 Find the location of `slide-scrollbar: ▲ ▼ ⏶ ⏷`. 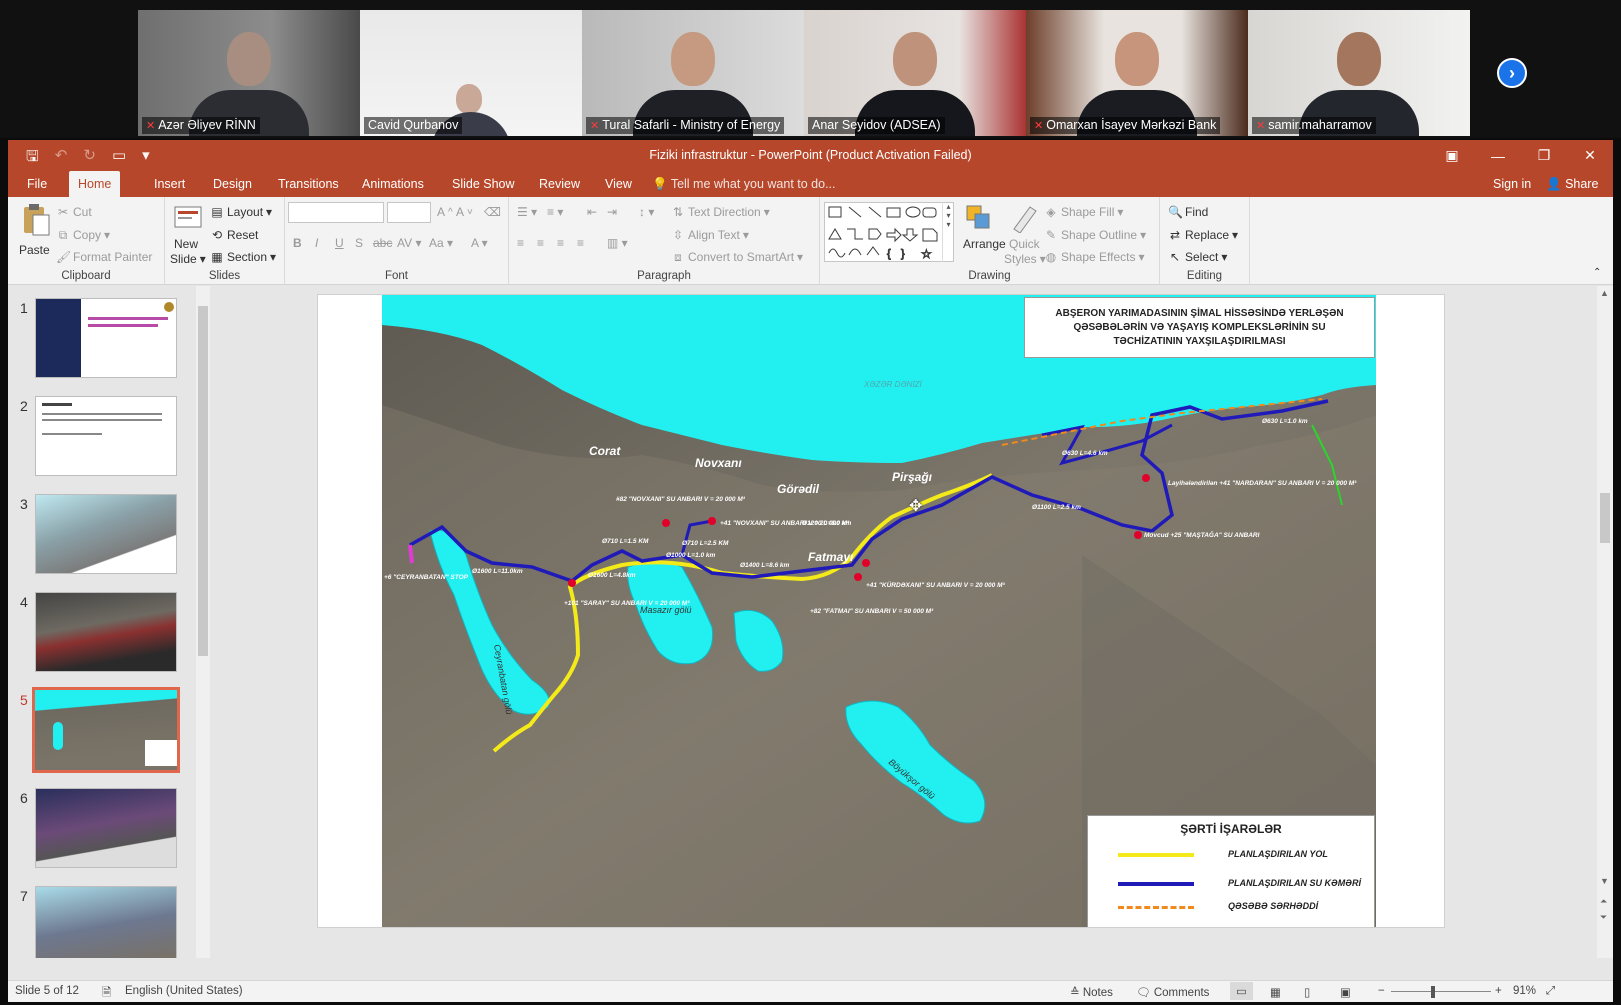

slide-scrollbar: ▲ ▼ ⏶ ⏷ is located at coordinates (1605, 622).